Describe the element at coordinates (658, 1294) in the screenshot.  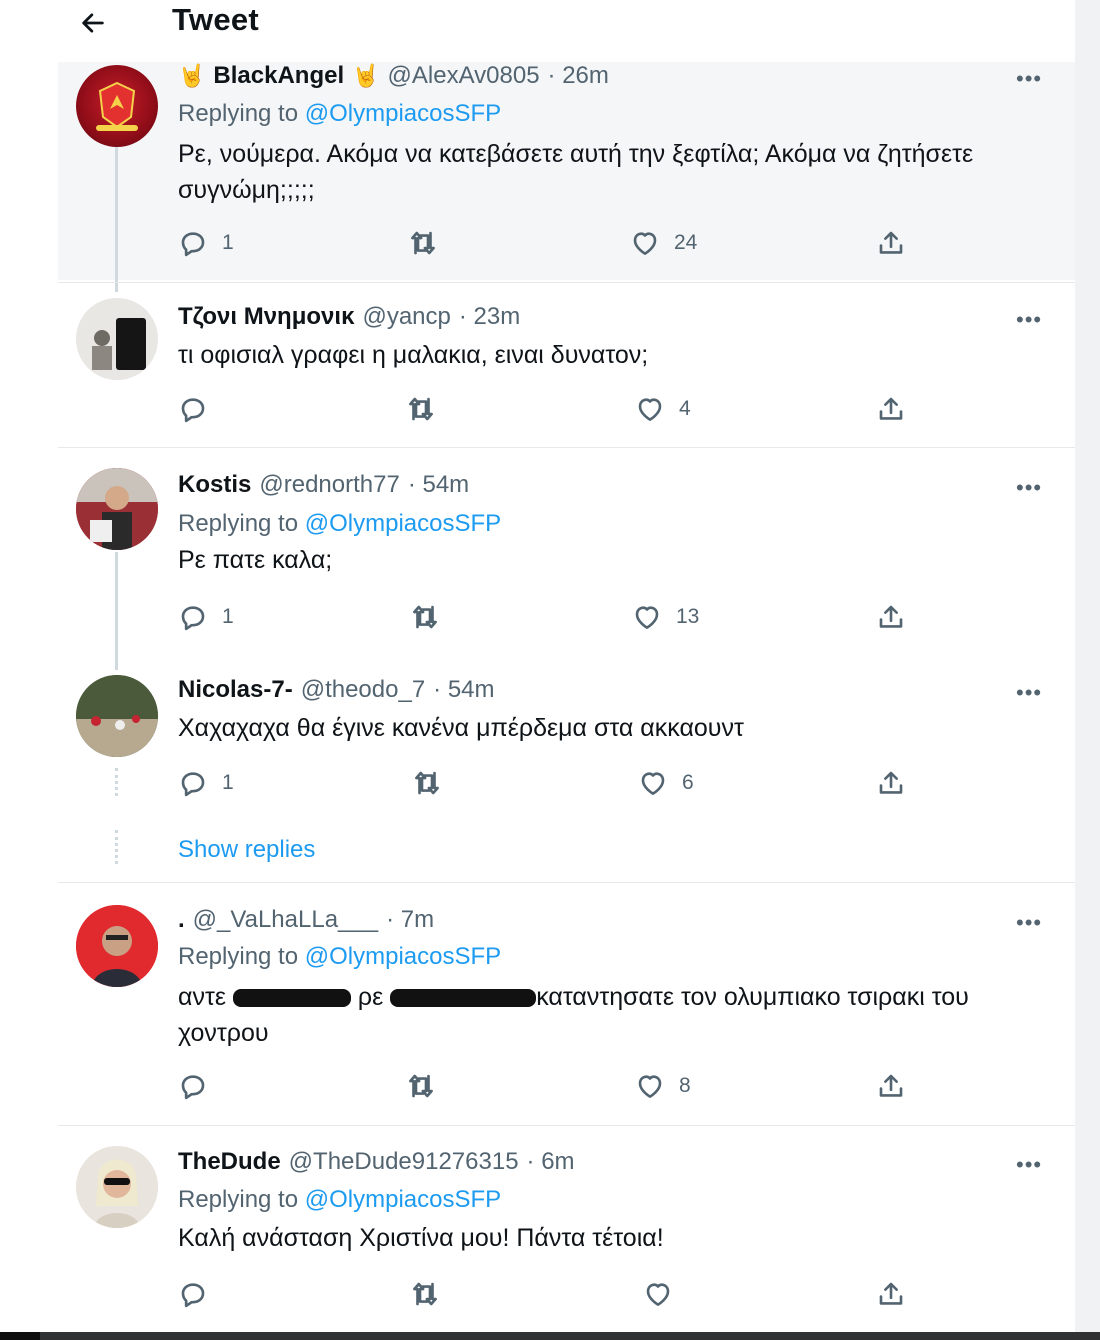
I see `like-button` at that location.